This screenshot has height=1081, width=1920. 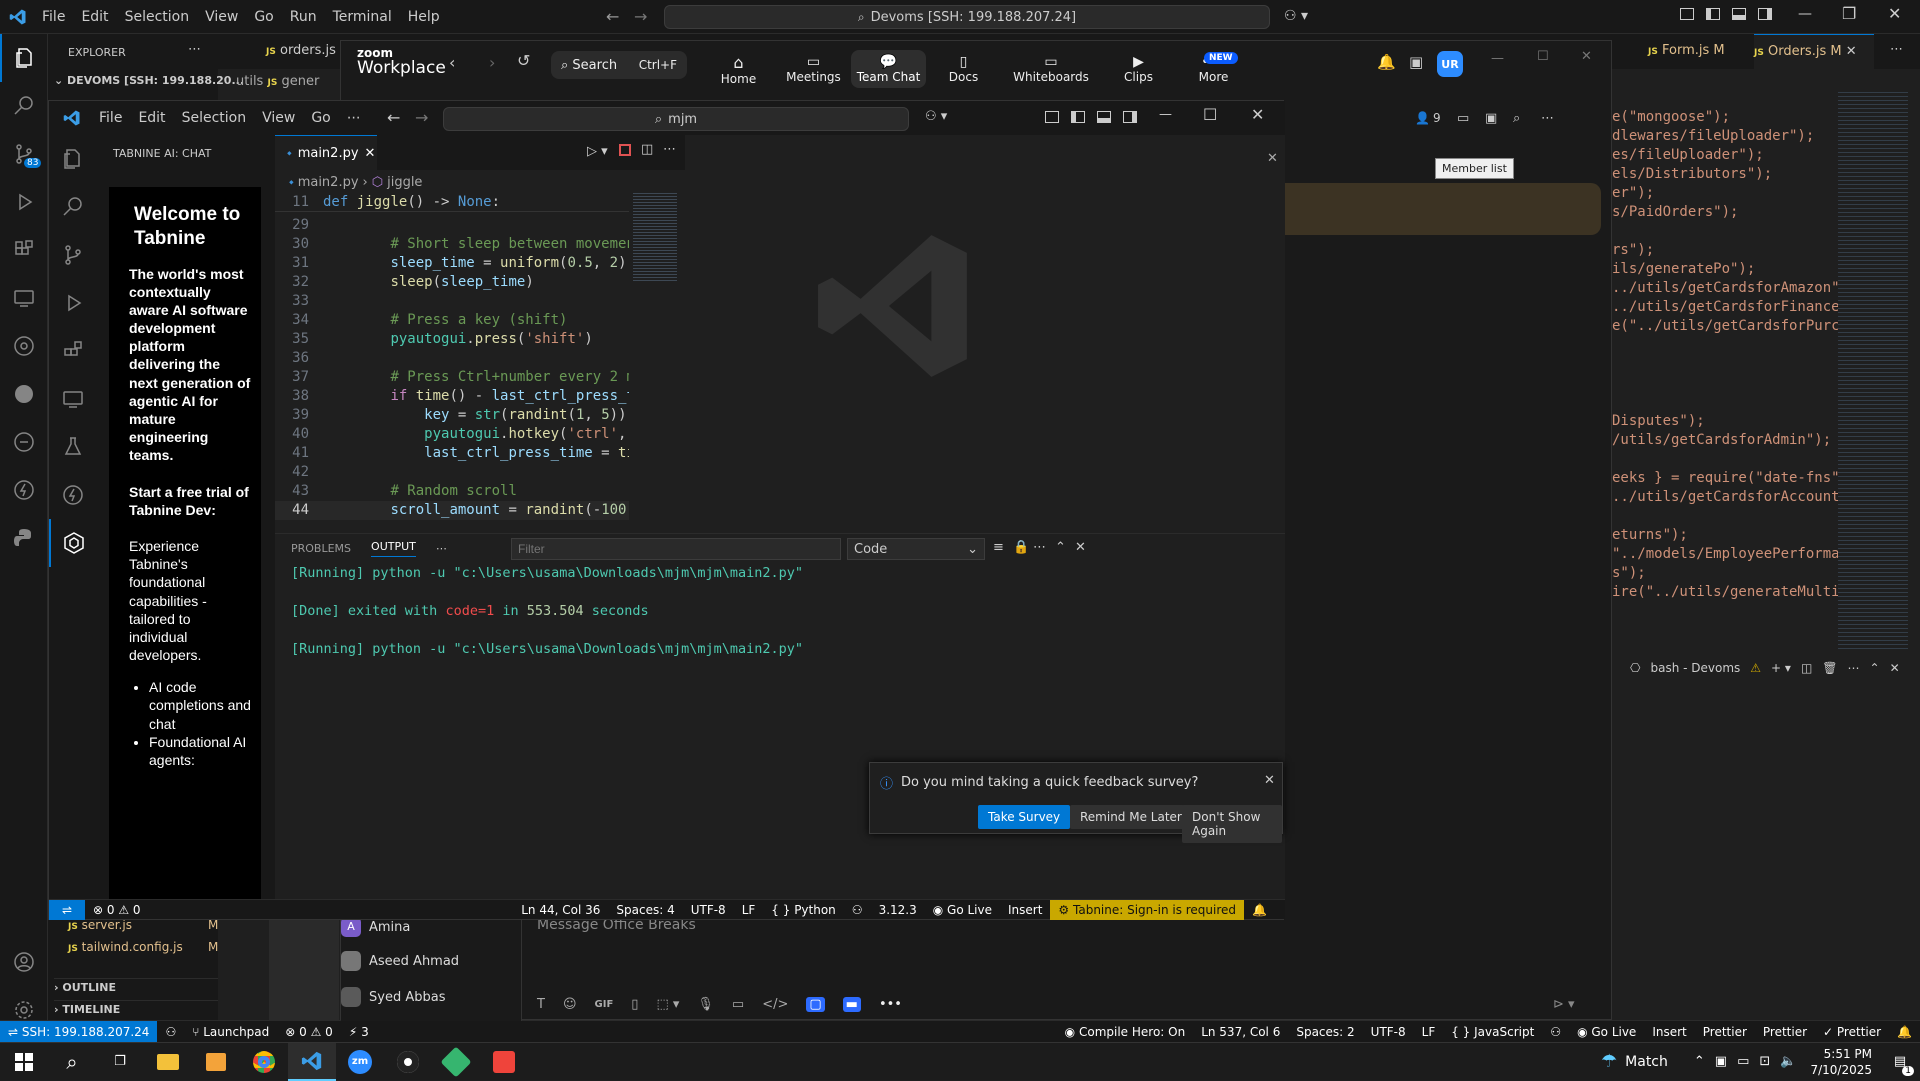 I want to click on inner-extensions-icon, so click(x=73, y=351).